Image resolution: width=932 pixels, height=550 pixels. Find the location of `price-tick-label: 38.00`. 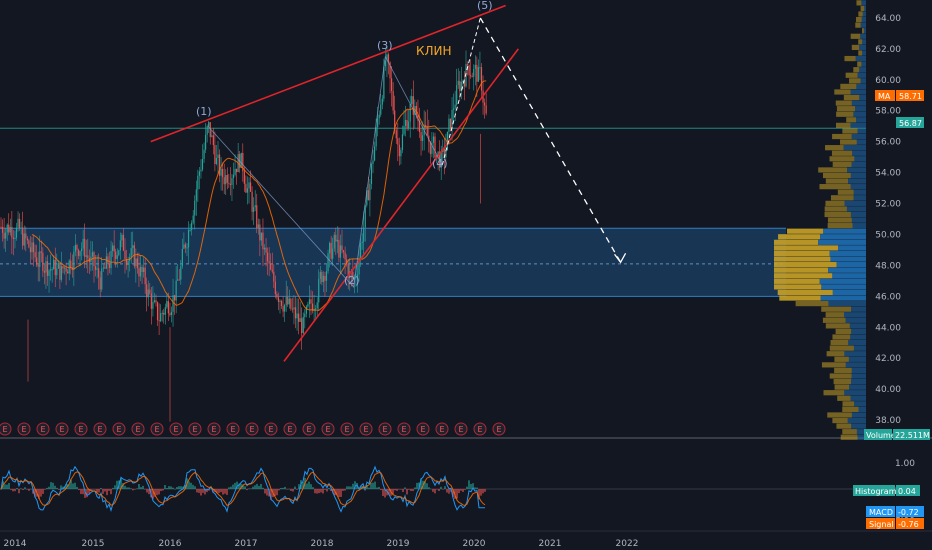

price-tick-label: 38.00 is located at coordinates (888, 421).